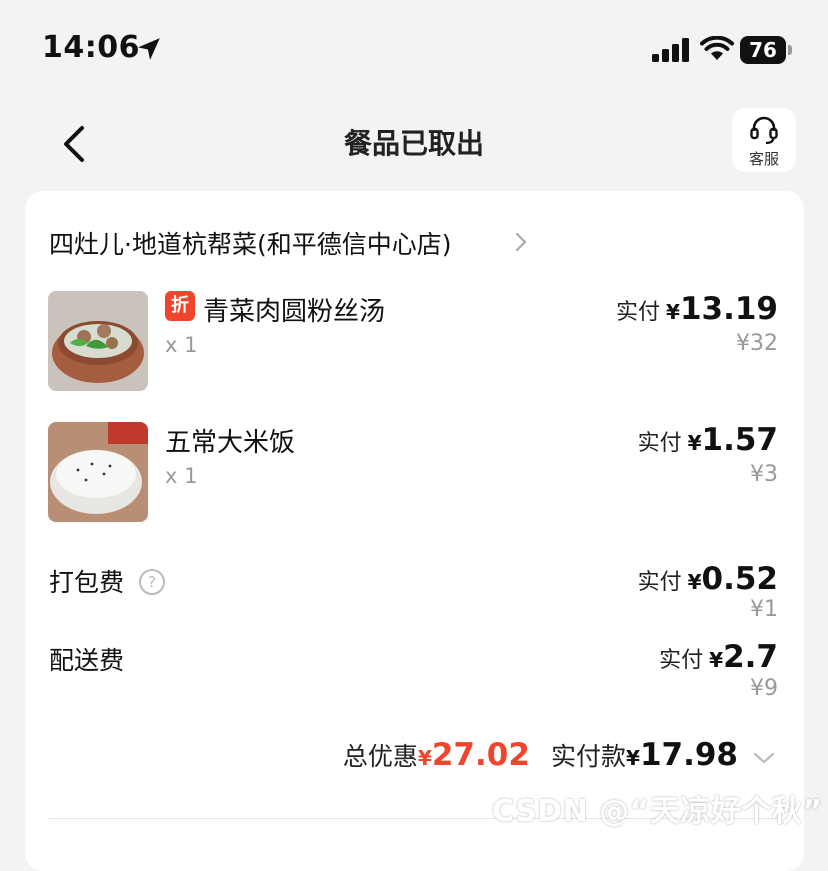 The height and width of the screenshot is (871, 828). I want to click on item-paid-price: 实付 ¥13.19, so click(697, 309).